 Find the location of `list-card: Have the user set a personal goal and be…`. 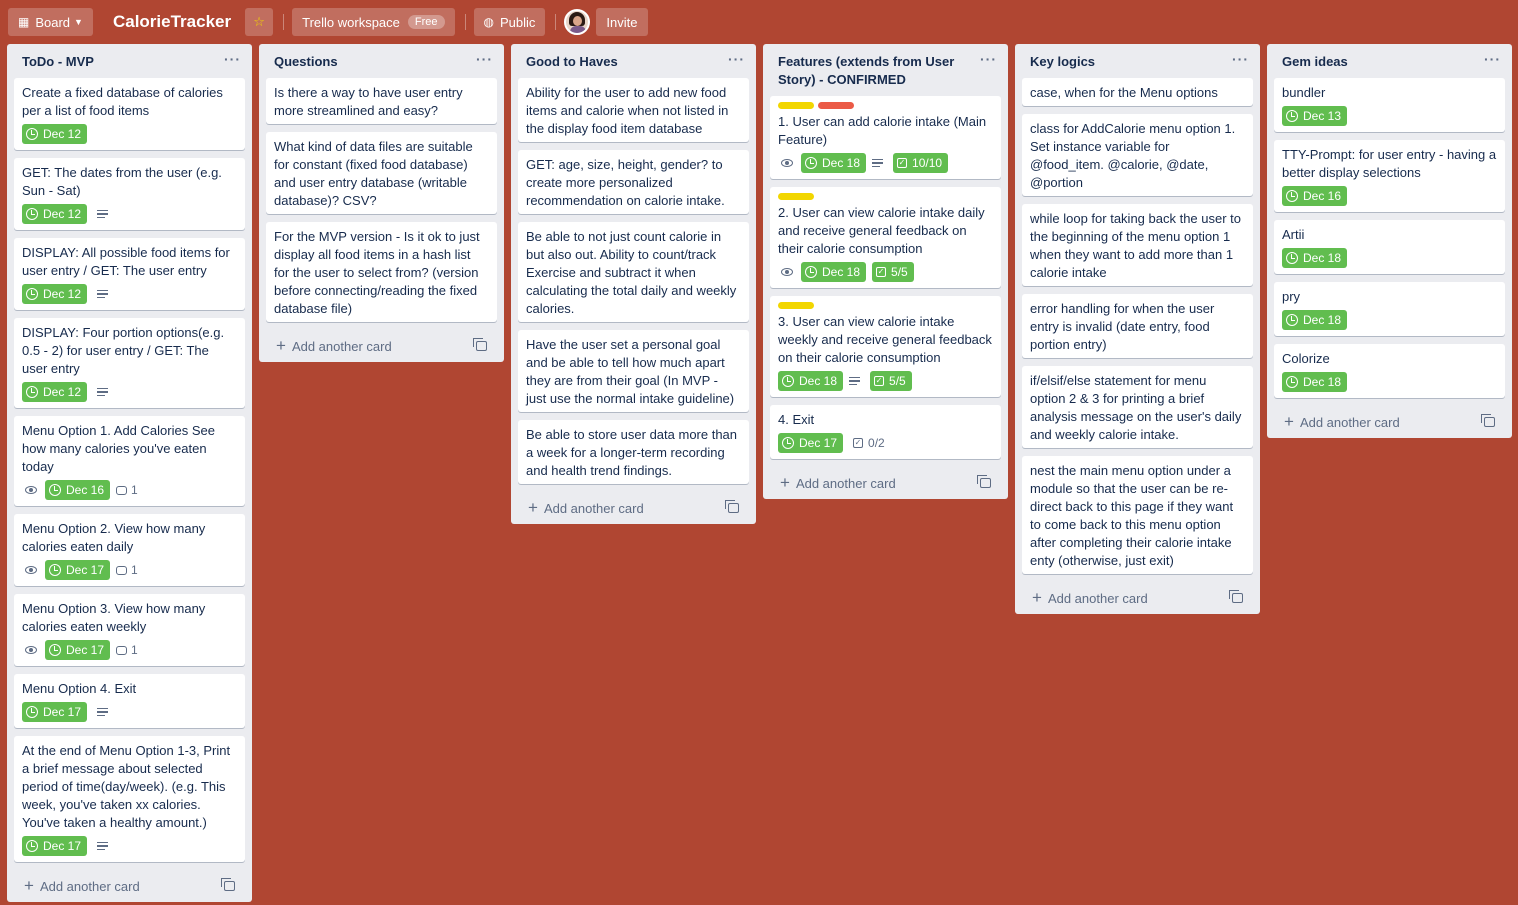

list-card: Have the user set a personal goal and be… is located at coordinates (633, 371).